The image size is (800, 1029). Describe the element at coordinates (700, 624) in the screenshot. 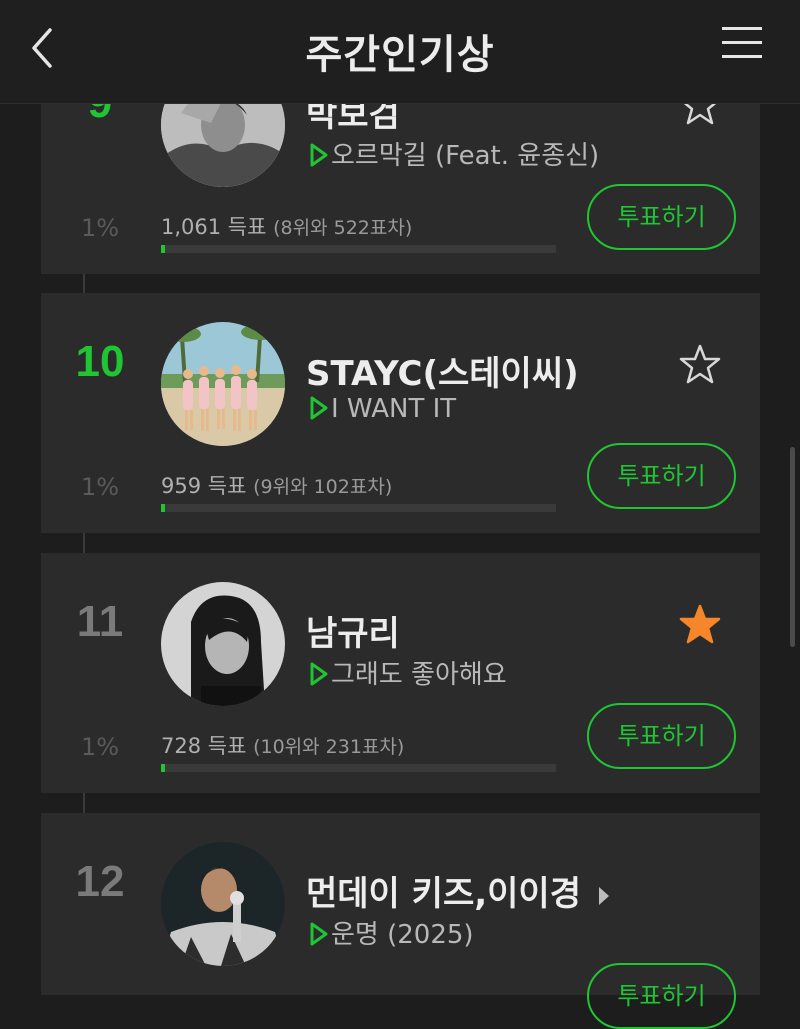

I see `star-filled-icon` at that location.